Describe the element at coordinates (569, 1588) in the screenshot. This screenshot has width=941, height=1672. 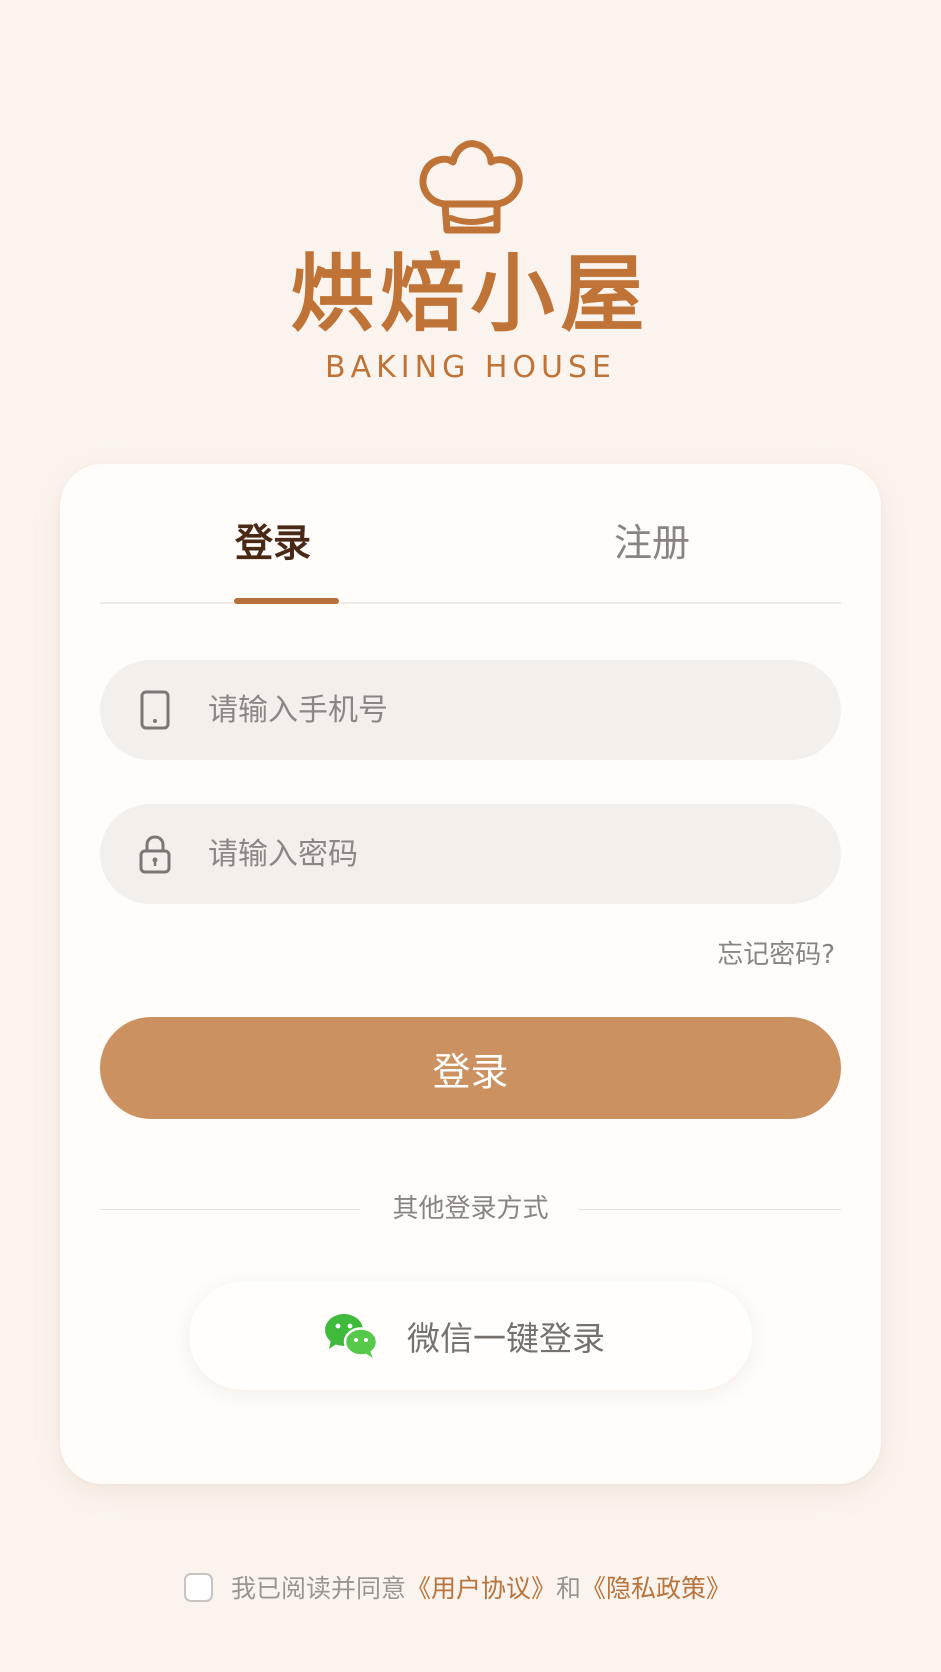
I see `agreement-conjunction: 和` at that location.